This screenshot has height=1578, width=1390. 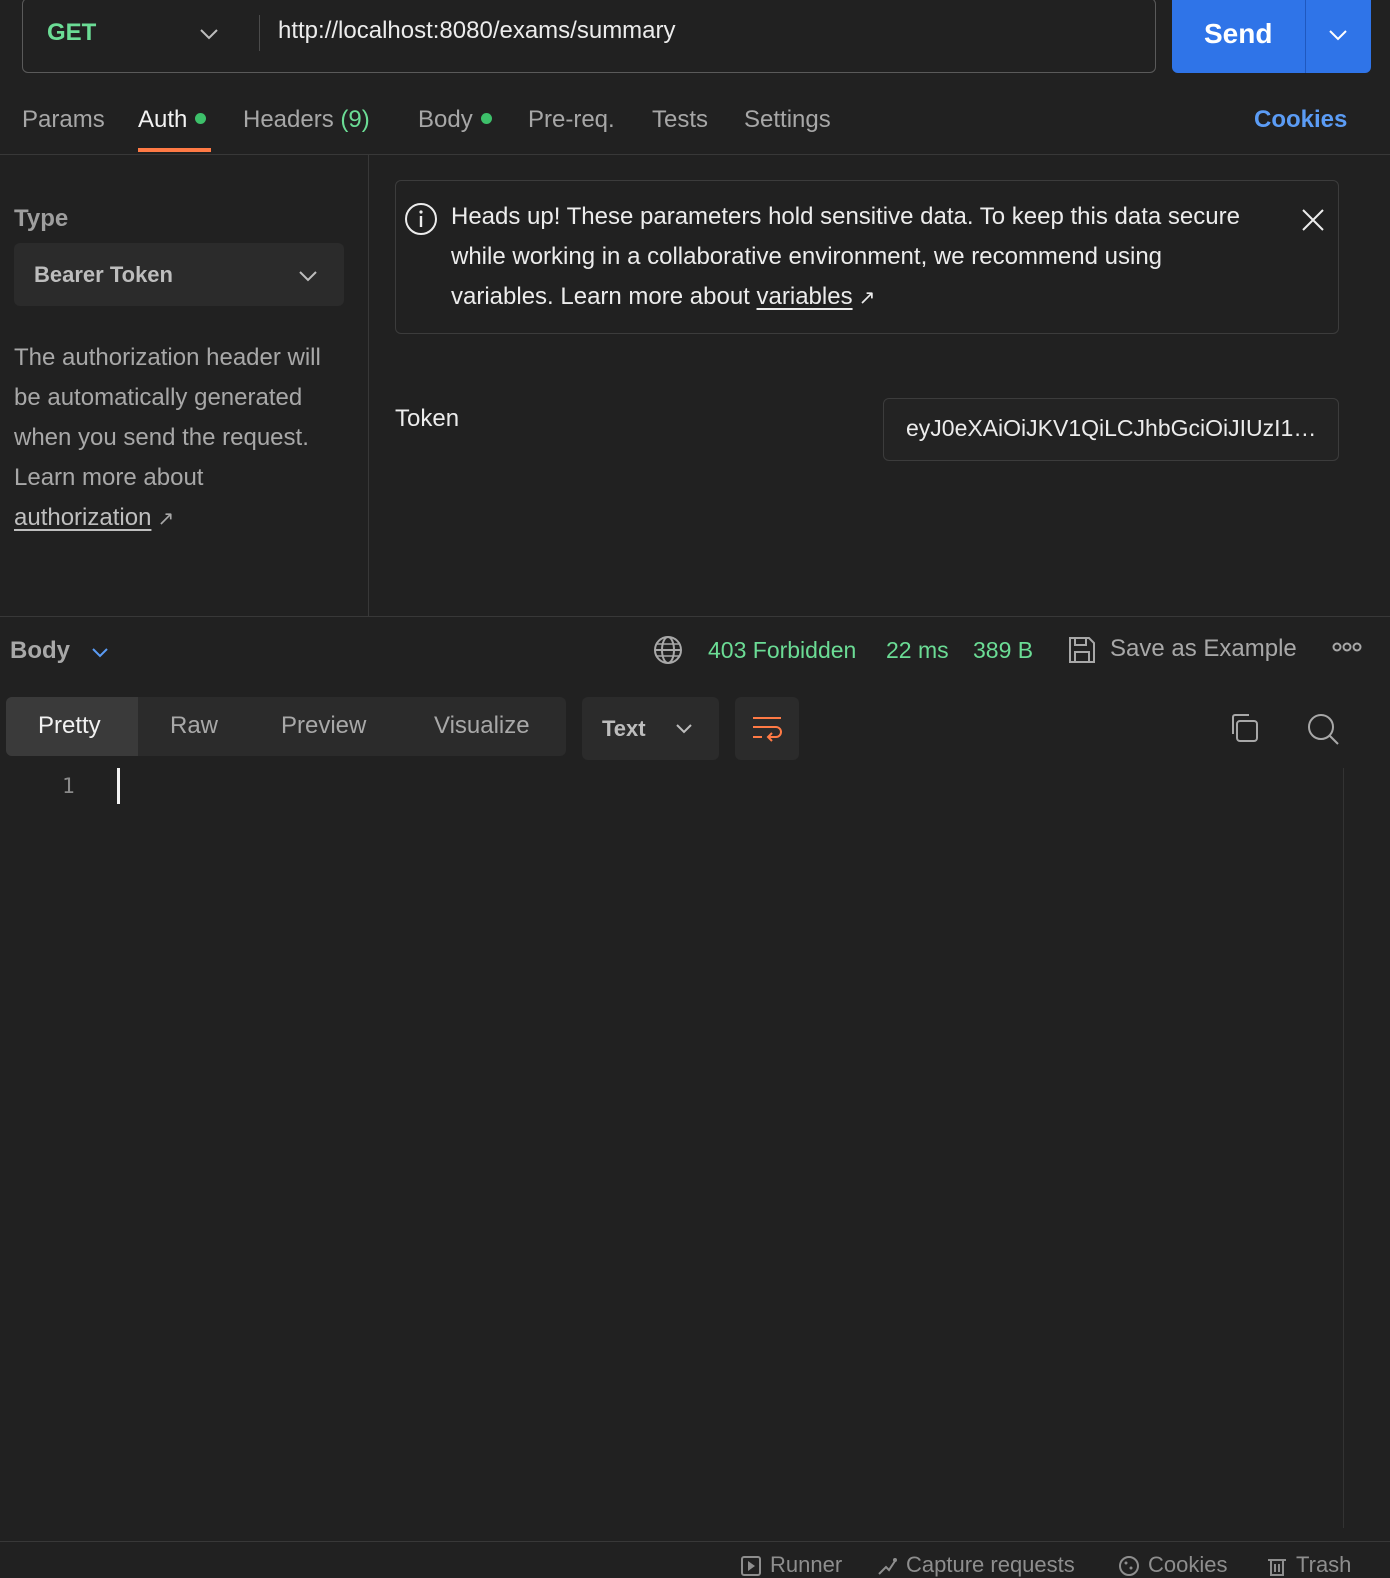 What do you see at coordinates (1244, 728) in the screenshot?
I see `copy-icon` at bounding box center [1244, 728].